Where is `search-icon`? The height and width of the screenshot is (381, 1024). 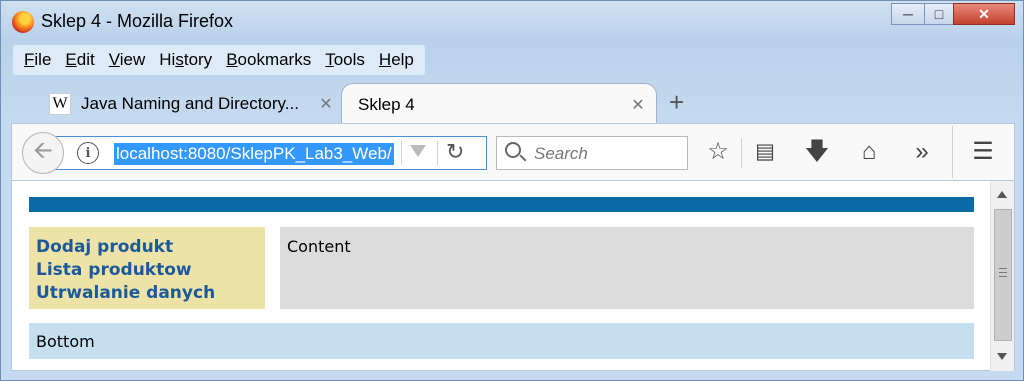 search-icon is located at coordinates (513, 150).